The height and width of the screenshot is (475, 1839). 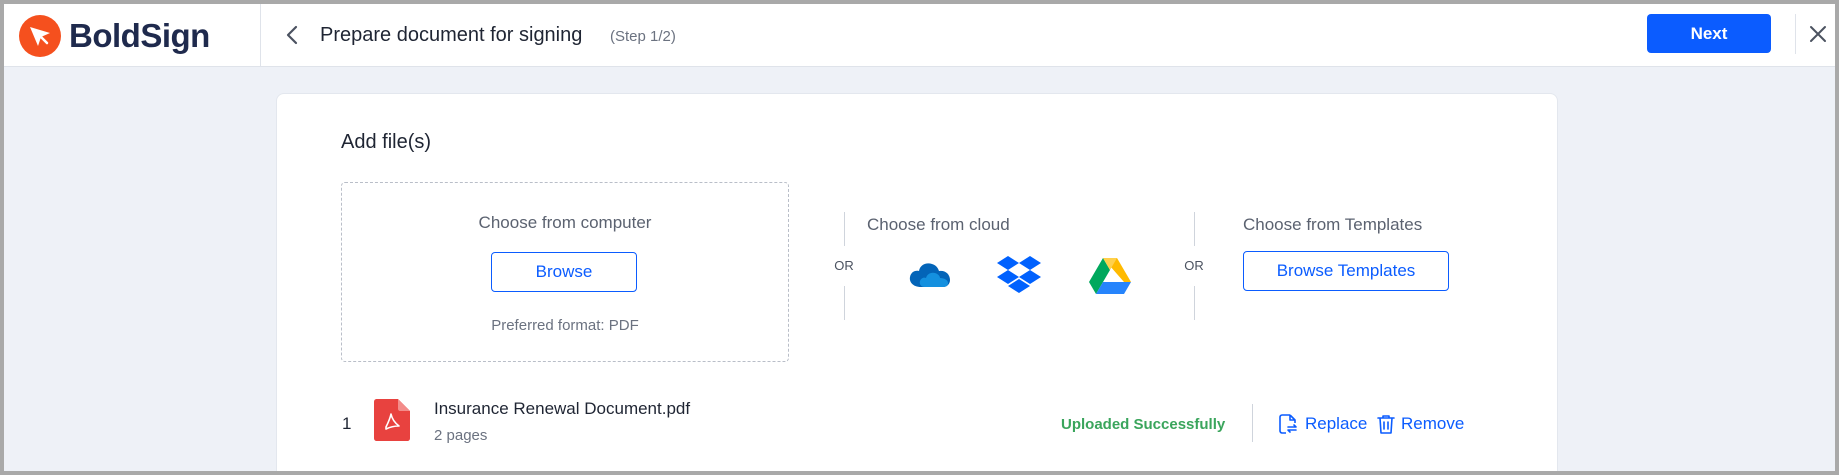 What do you see at coordinates (1433, 423) in the screenshot?
I see `remove-label: Remove` at bounding box center [1433, 423].